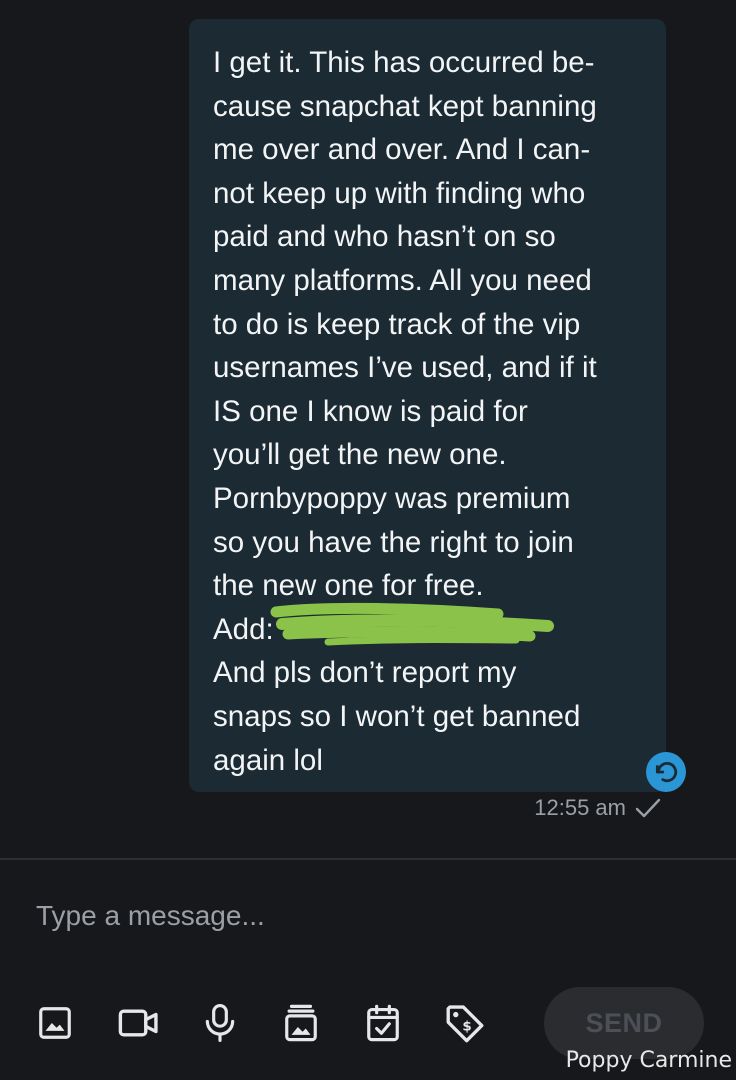 The width and height of the screenshot is (736, 1080). What do you see at coordinates (268, 760) in the screenshot?
I see `message-line: again lol` at bounding box center [268, 760].